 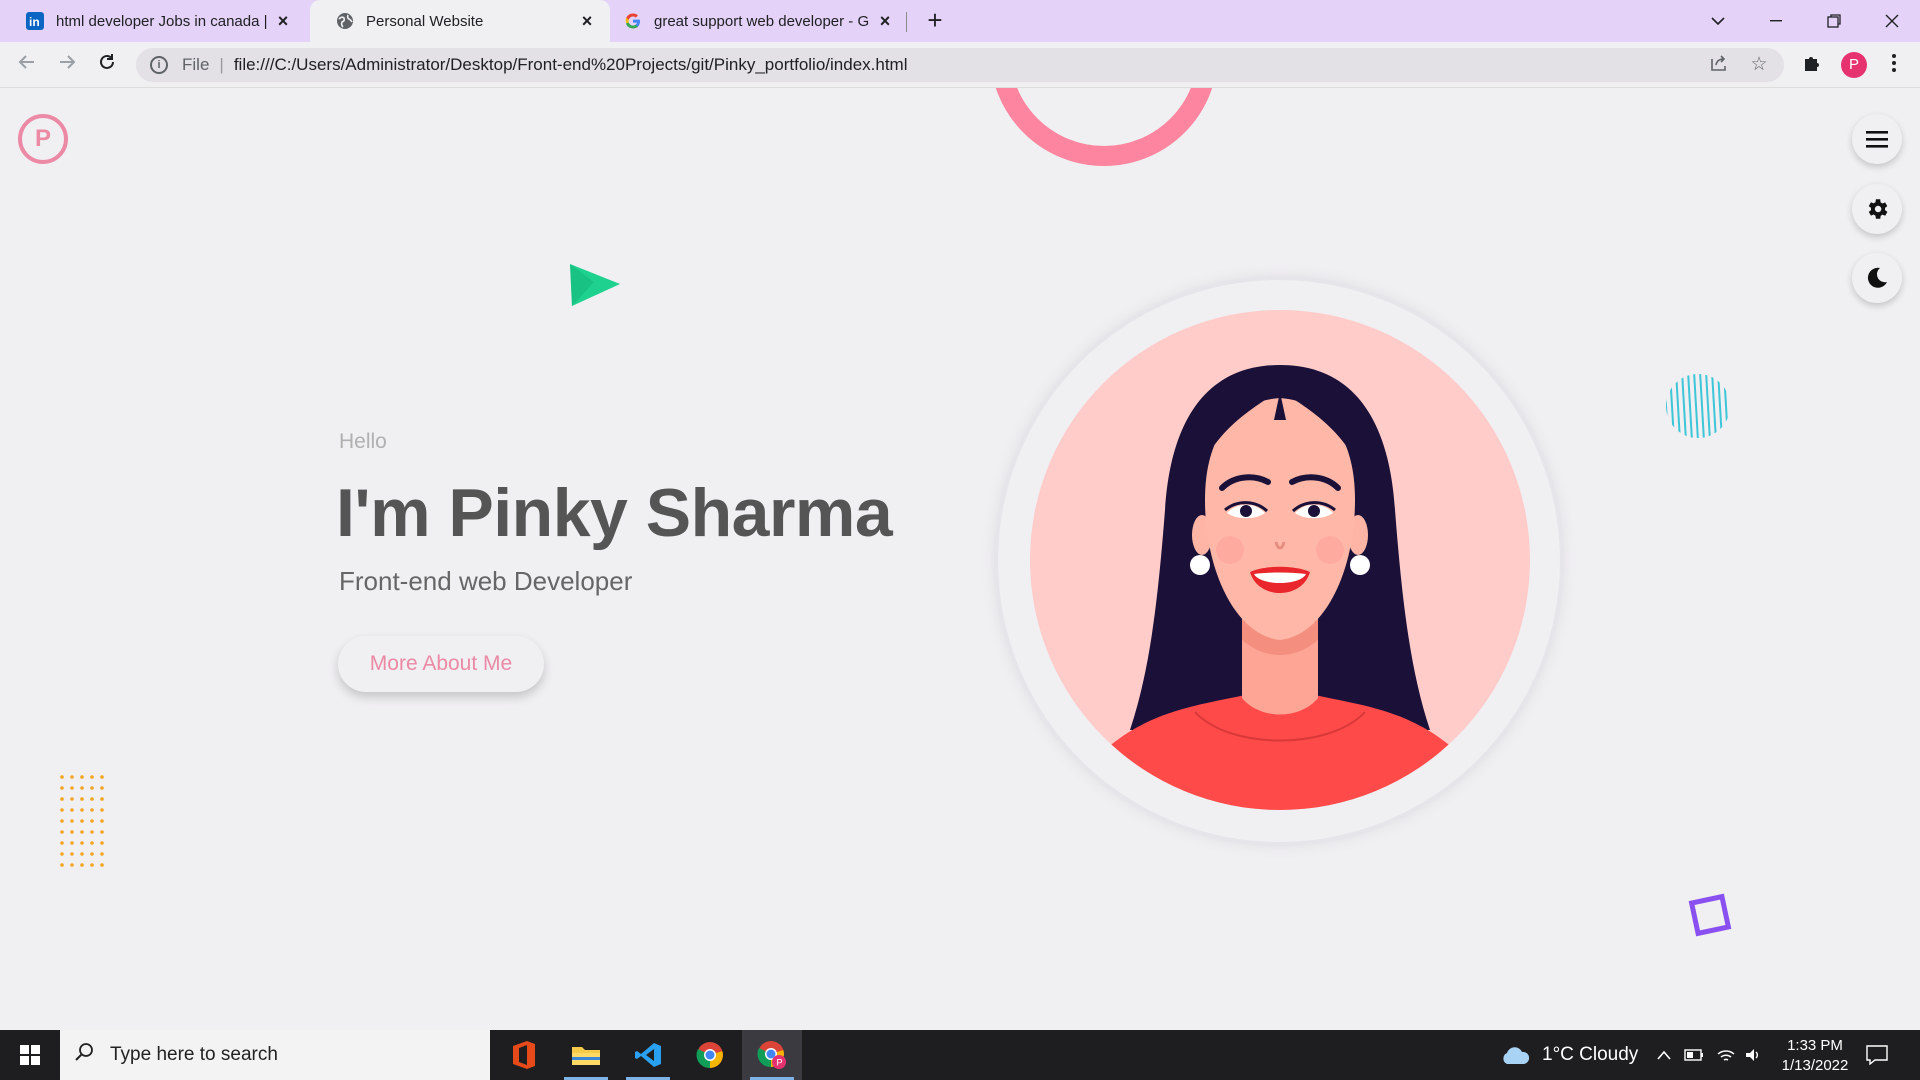 I want to click on tab-personal-website: Personal Website ×, so click(x=460, y=21).